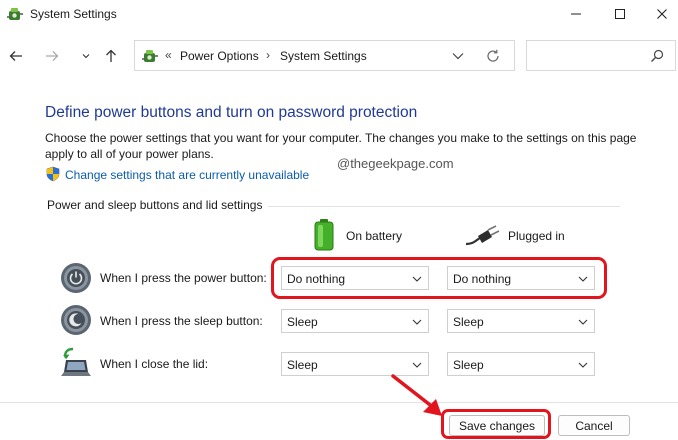  I want to click on close-lid-plugged-in-select: Sleep, so click(521, 364).